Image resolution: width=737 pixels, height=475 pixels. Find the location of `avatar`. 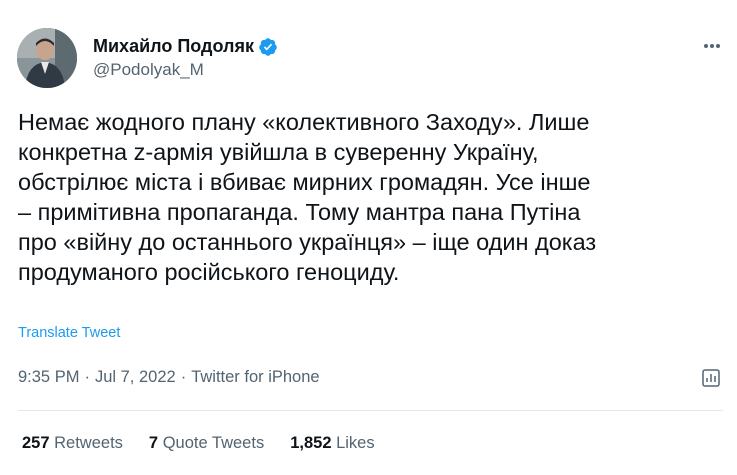

avatar is located at coordinates (47, 58).